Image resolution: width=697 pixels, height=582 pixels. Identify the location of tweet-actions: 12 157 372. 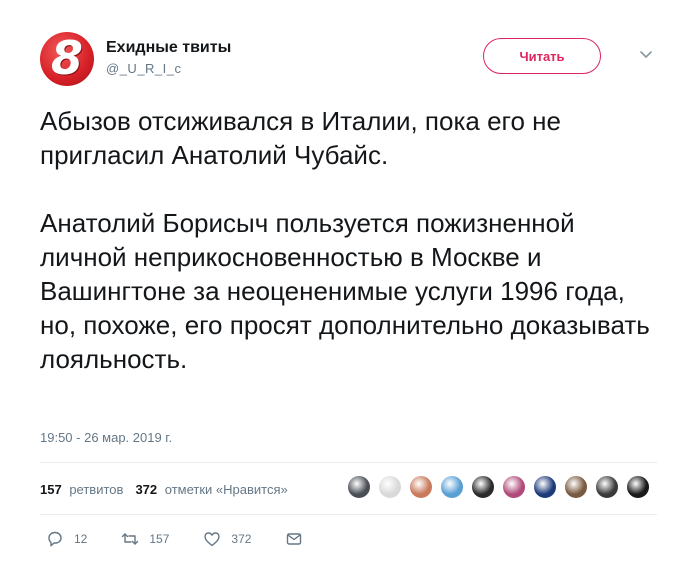
(196, 539).